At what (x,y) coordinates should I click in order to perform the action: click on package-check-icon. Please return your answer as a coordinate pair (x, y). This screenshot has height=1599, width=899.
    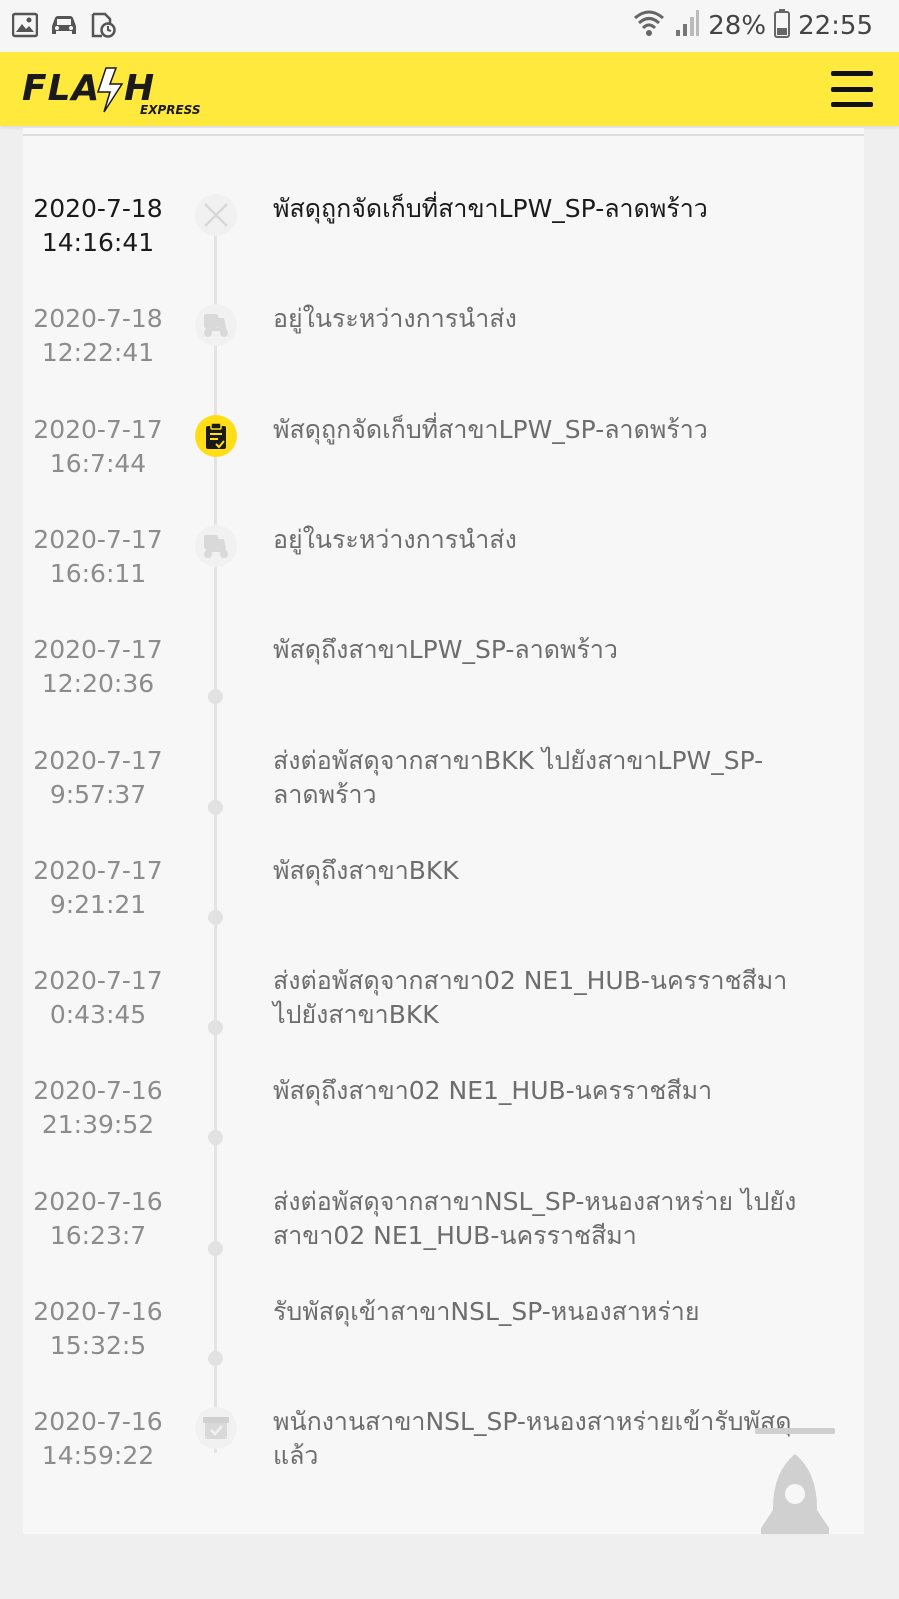
    Looking at the image, I should click on (216, 1428).